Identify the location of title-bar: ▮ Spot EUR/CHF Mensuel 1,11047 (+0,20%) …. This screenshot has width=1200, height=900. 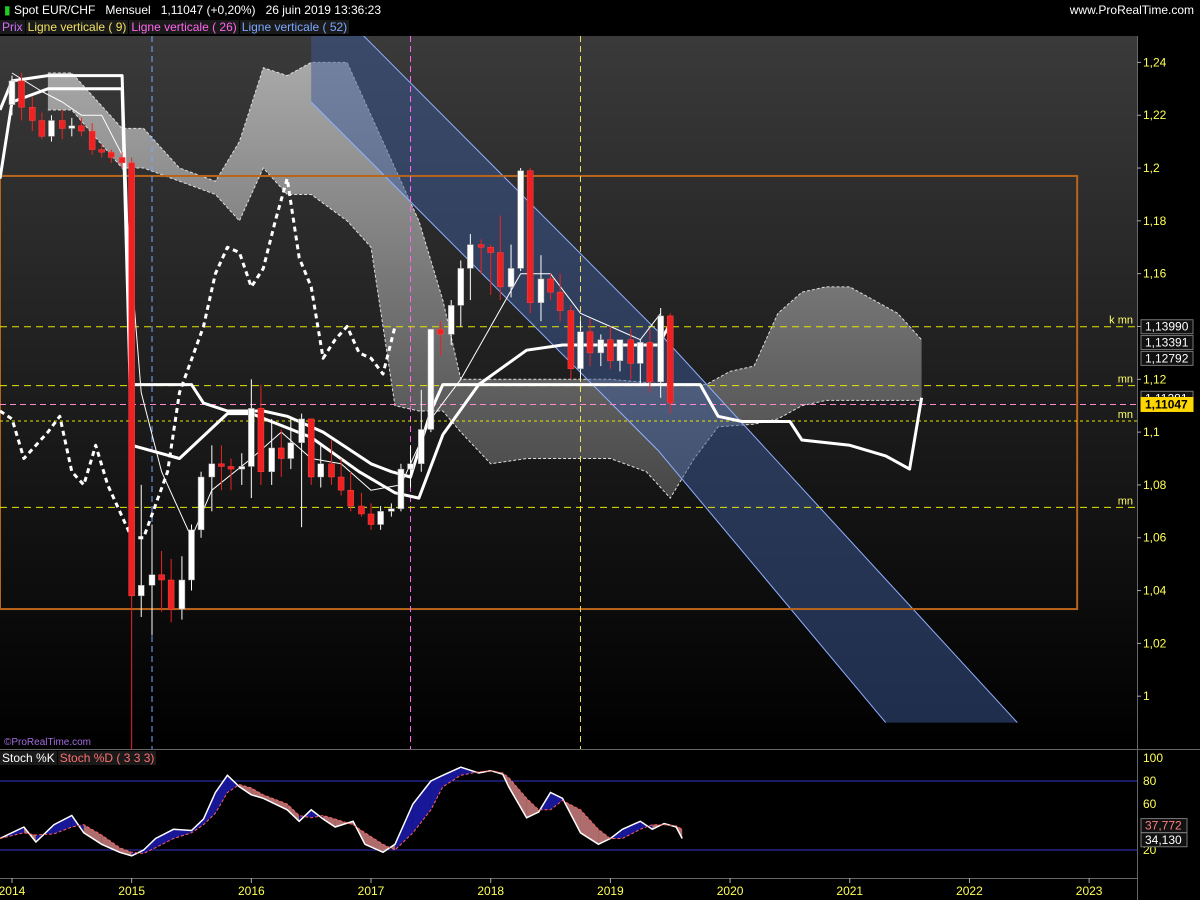
(600, 10).